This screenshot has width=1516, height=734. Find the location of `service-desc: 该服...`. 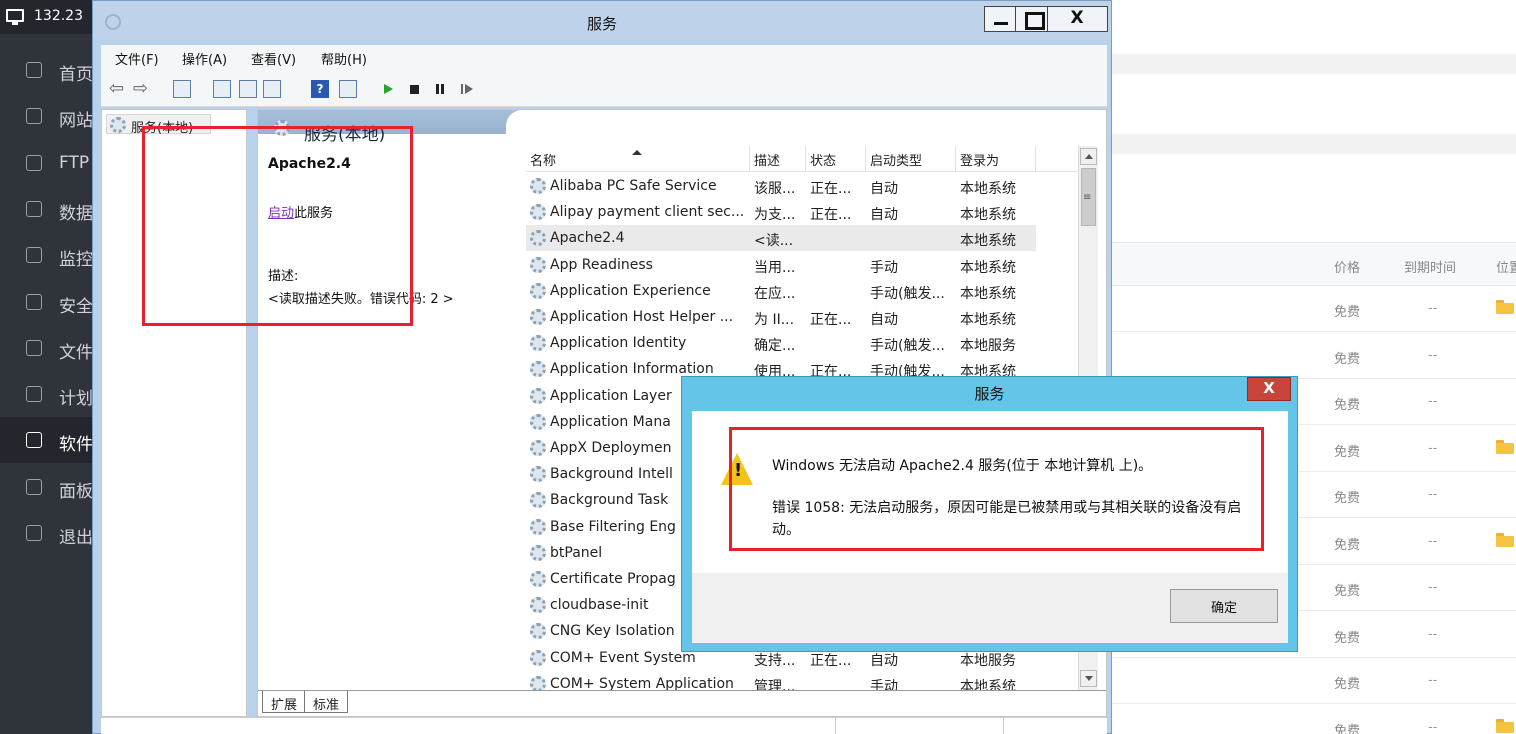

service-desc: 该服... is located at coordinates (775, 189).